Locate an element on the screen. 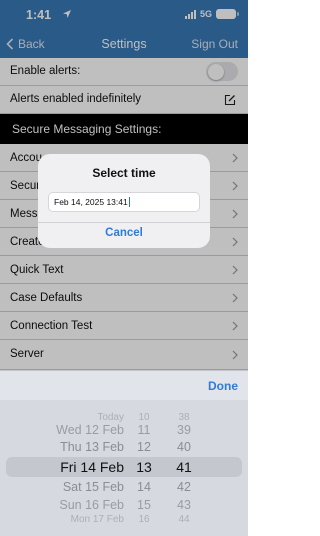  select-time-dialog: Select time Feb 14, 2025 13:41 Cancel is located at coordinates (124, 201).